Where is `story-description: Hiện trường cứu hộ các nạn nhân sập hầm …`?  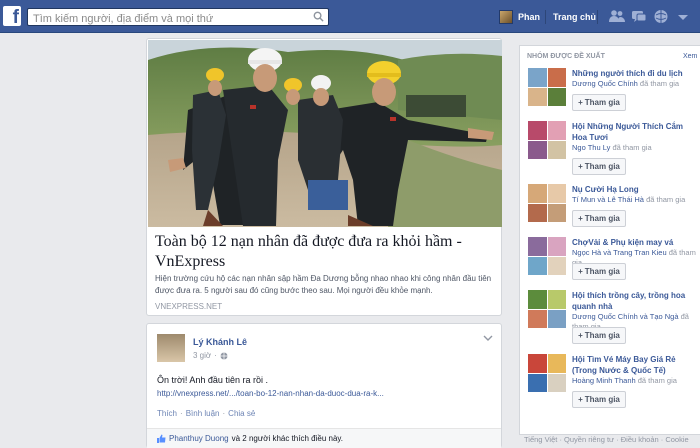
story-description: Hiện trường cứu hộ các nạn nhân sập hầm … is located at coordinates (323, 284).